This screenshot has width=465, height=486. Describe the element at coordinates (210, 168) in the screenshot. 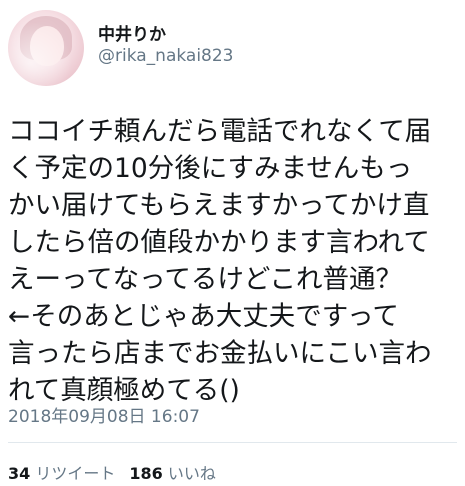

I see `tweet-line: く予定の10分後にすみませんもっ` at that location.